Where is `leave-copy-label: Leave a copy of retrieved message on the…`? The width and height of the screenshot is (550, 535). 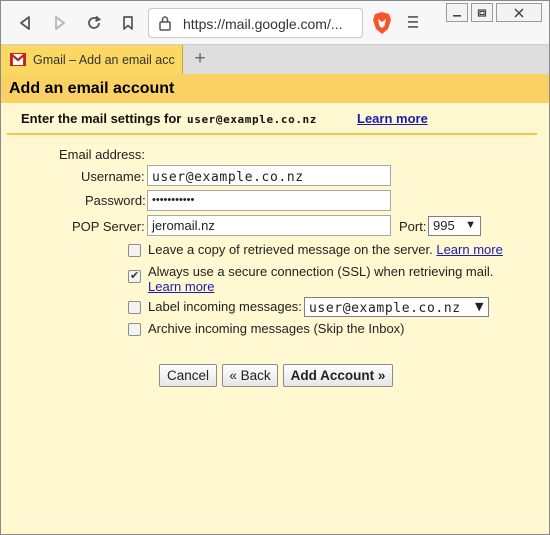 leave-copy-label: Leave a copy of retrieved message on the… is located at coordinates (290, 249).